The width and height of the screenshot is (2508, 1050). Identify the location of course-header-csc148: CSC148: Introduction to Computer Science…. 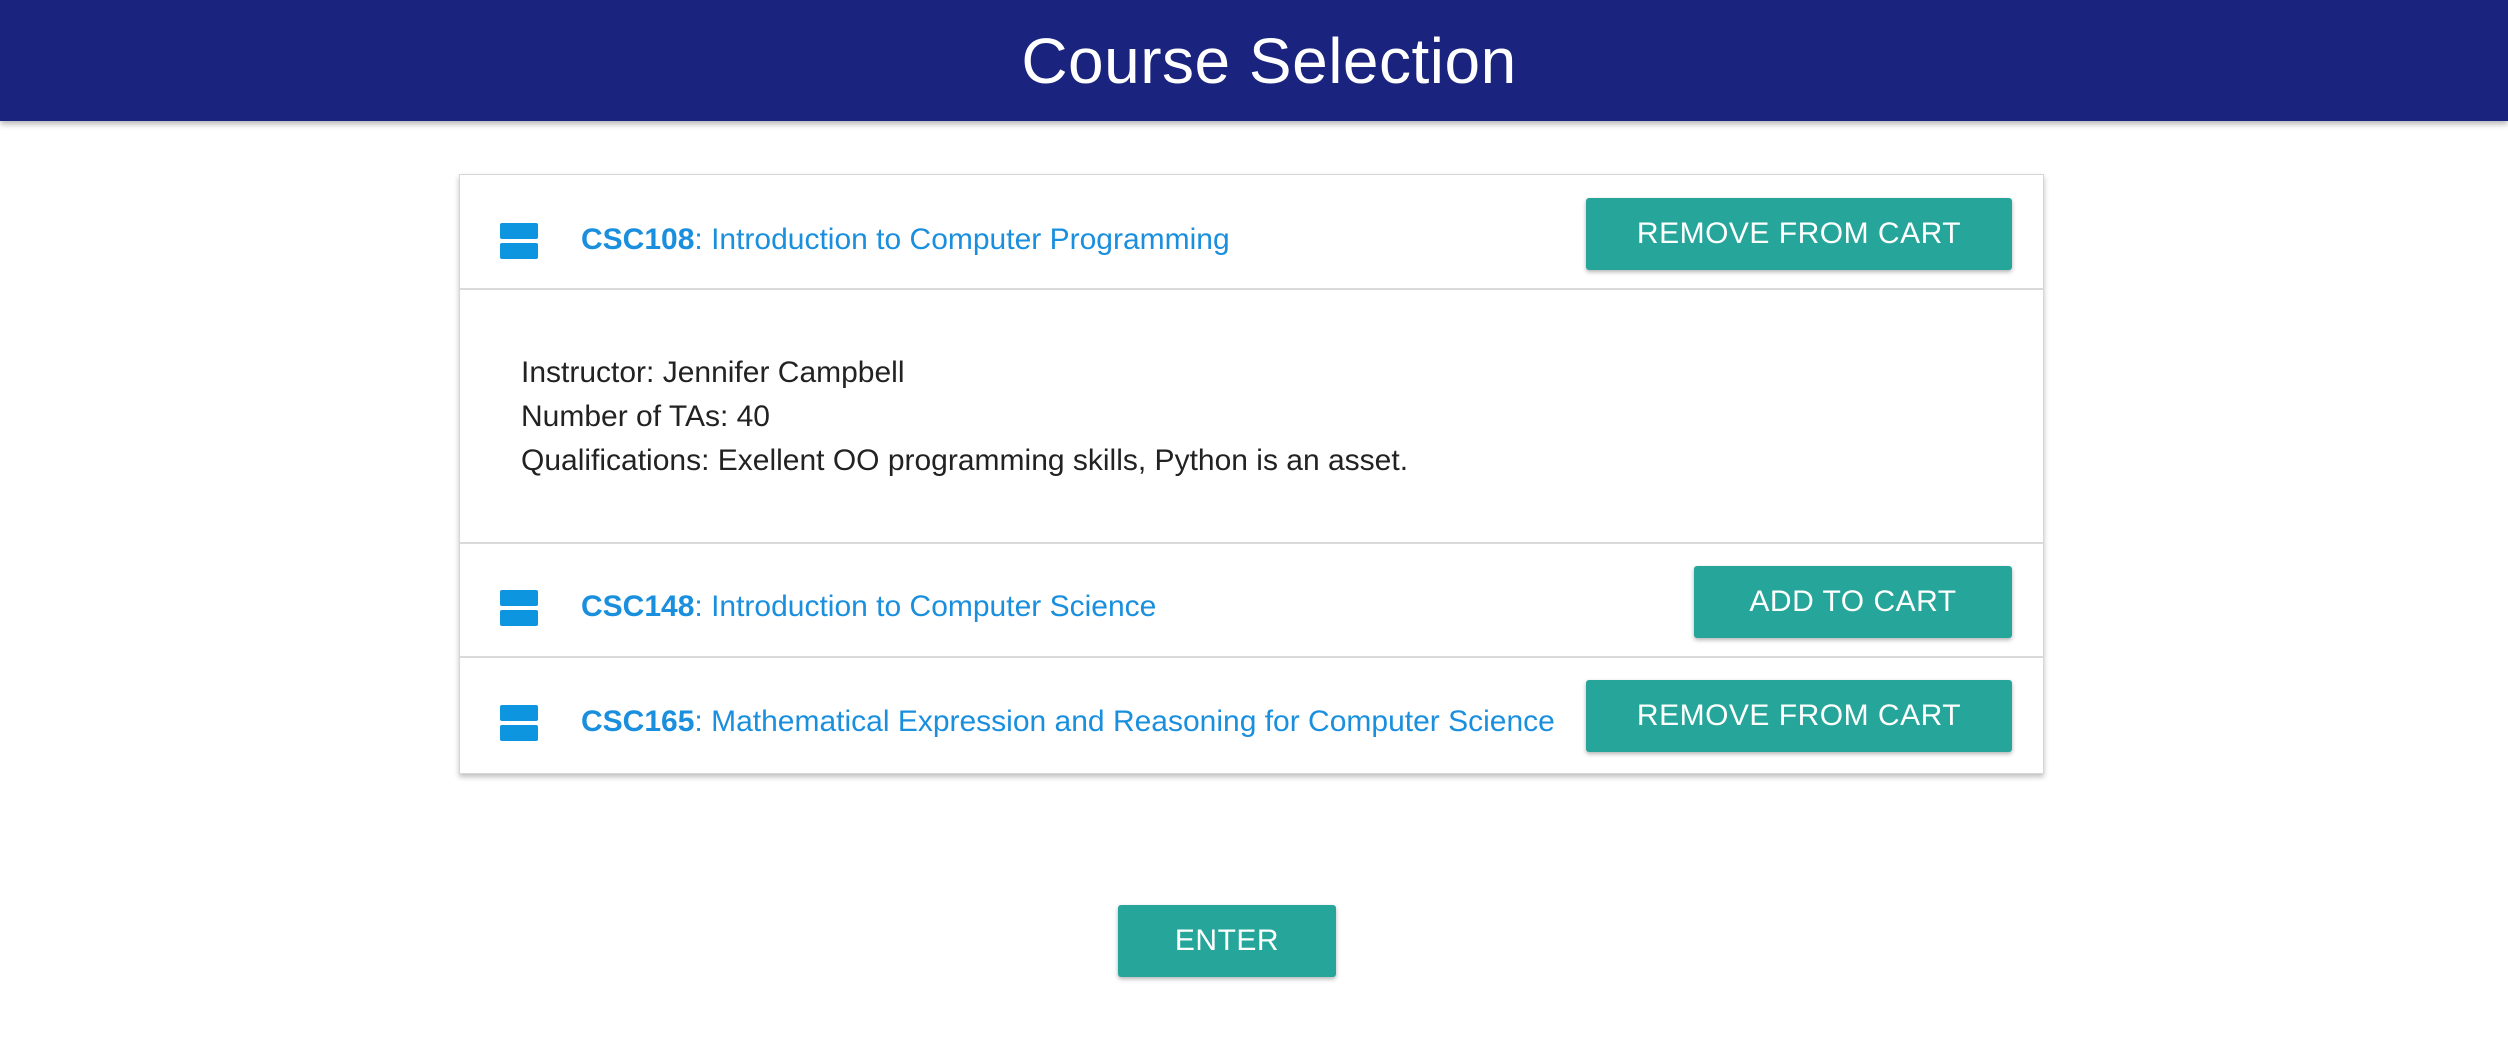
(1251, 600).